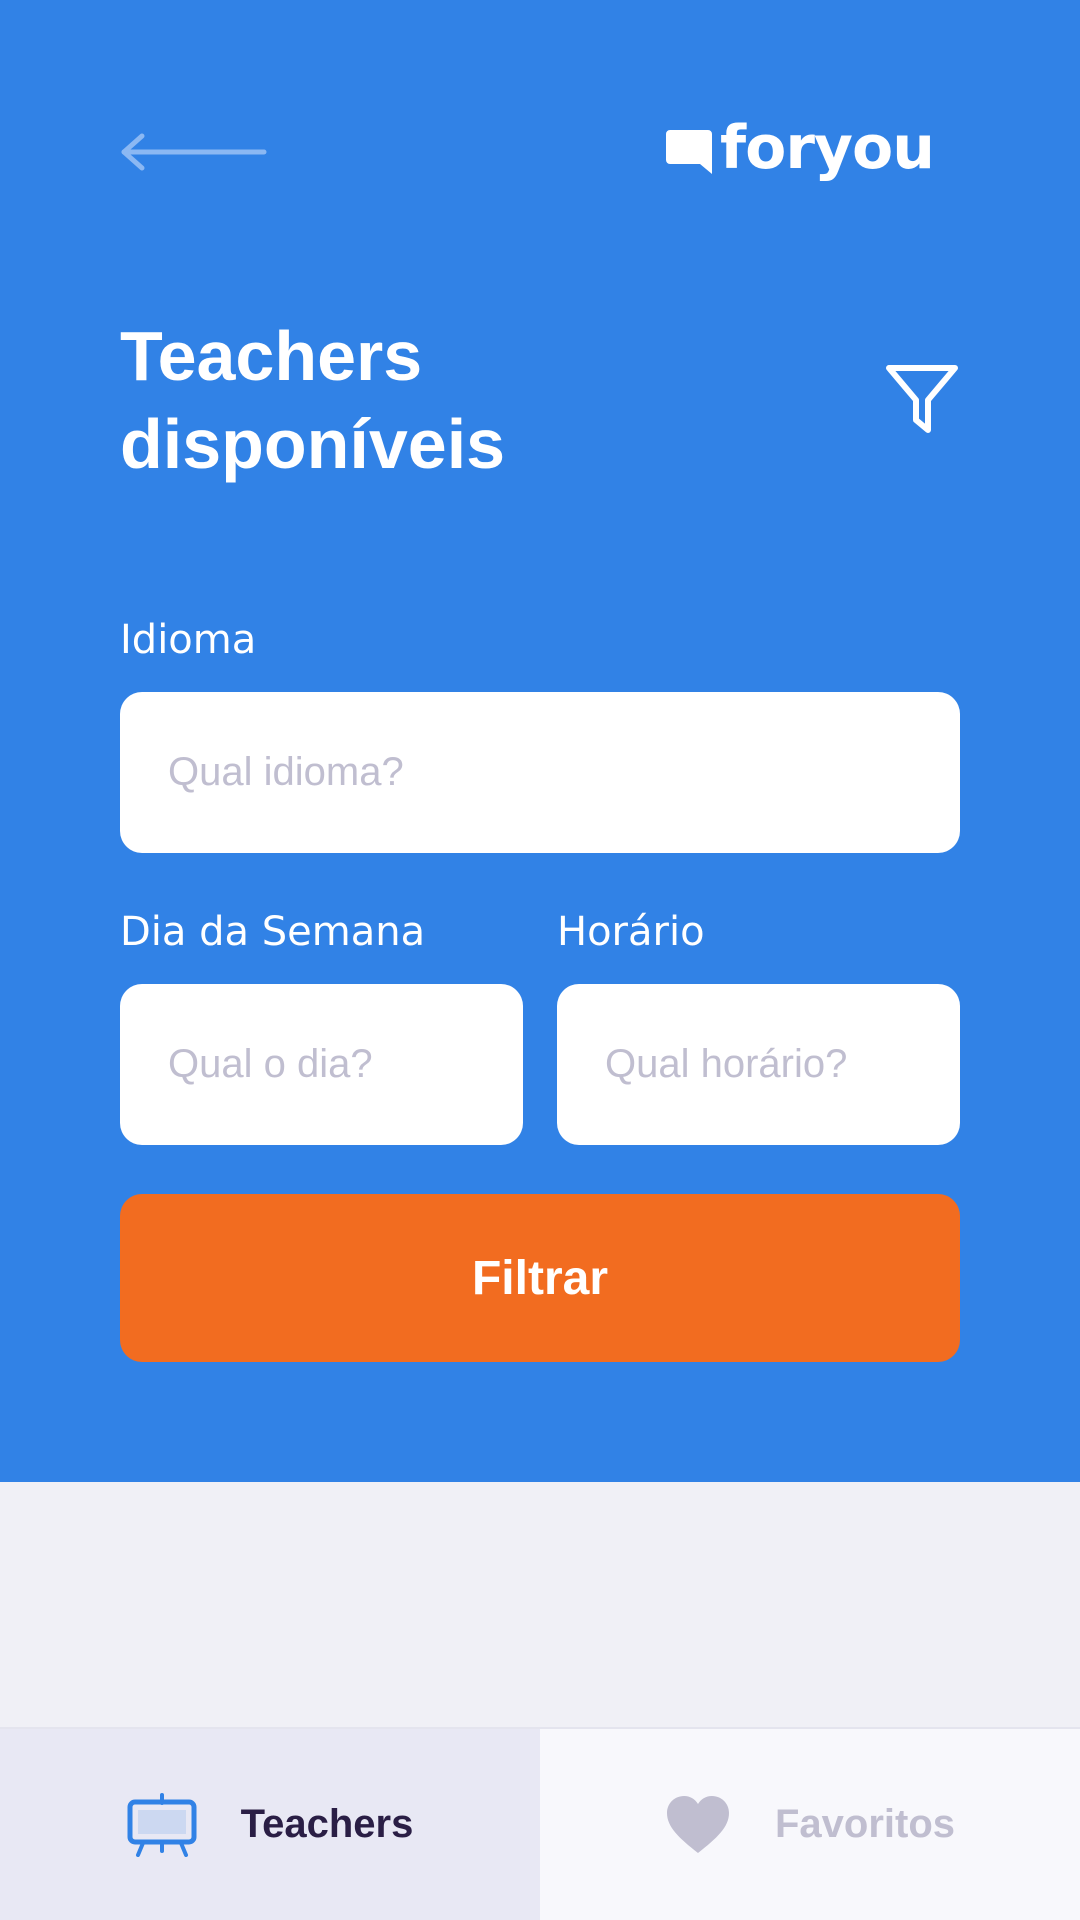  I want to click on page-title: Teachers disponíveis, so click(440, 400).